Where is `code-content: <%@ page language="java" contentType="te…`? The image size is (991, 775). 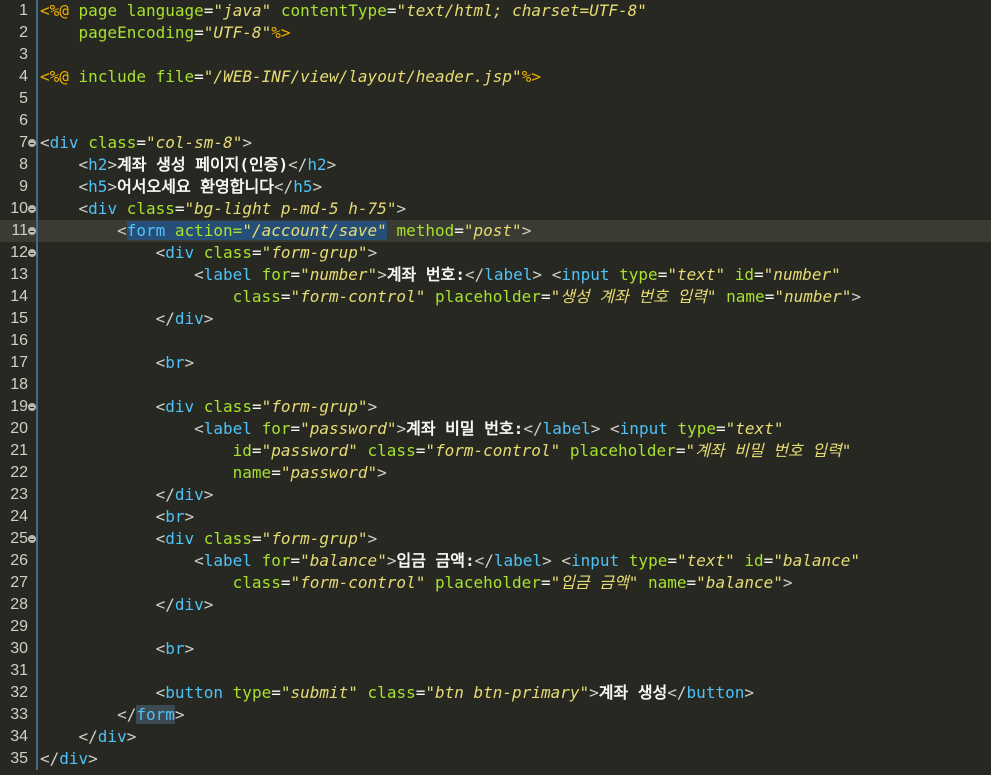 code-content: <%@ page language="java" contentType="te… is located at coordinates (343, 11).